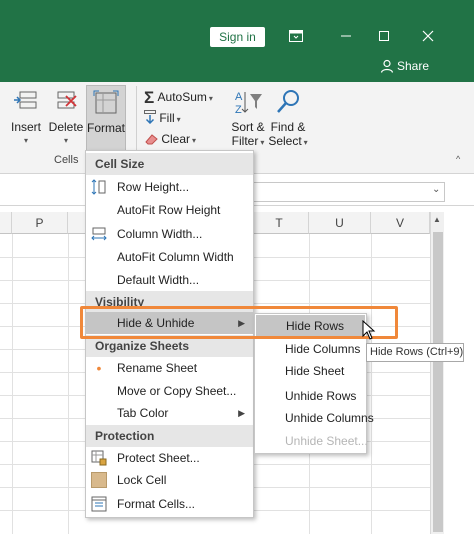  Describe the element at coordinates (323, 349) in the screenshot. I see `hide-columns-label: Hide Columns` at that location.